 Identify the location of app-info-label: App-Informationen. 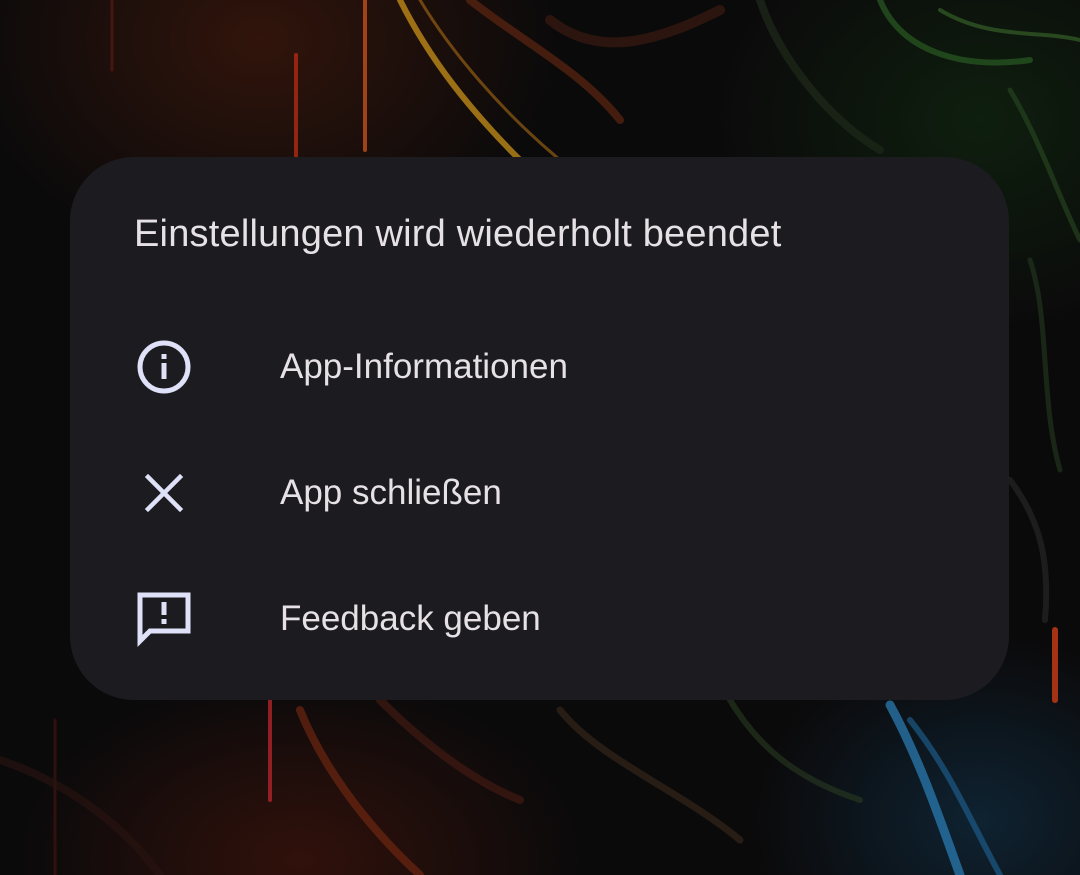
(424, 366).